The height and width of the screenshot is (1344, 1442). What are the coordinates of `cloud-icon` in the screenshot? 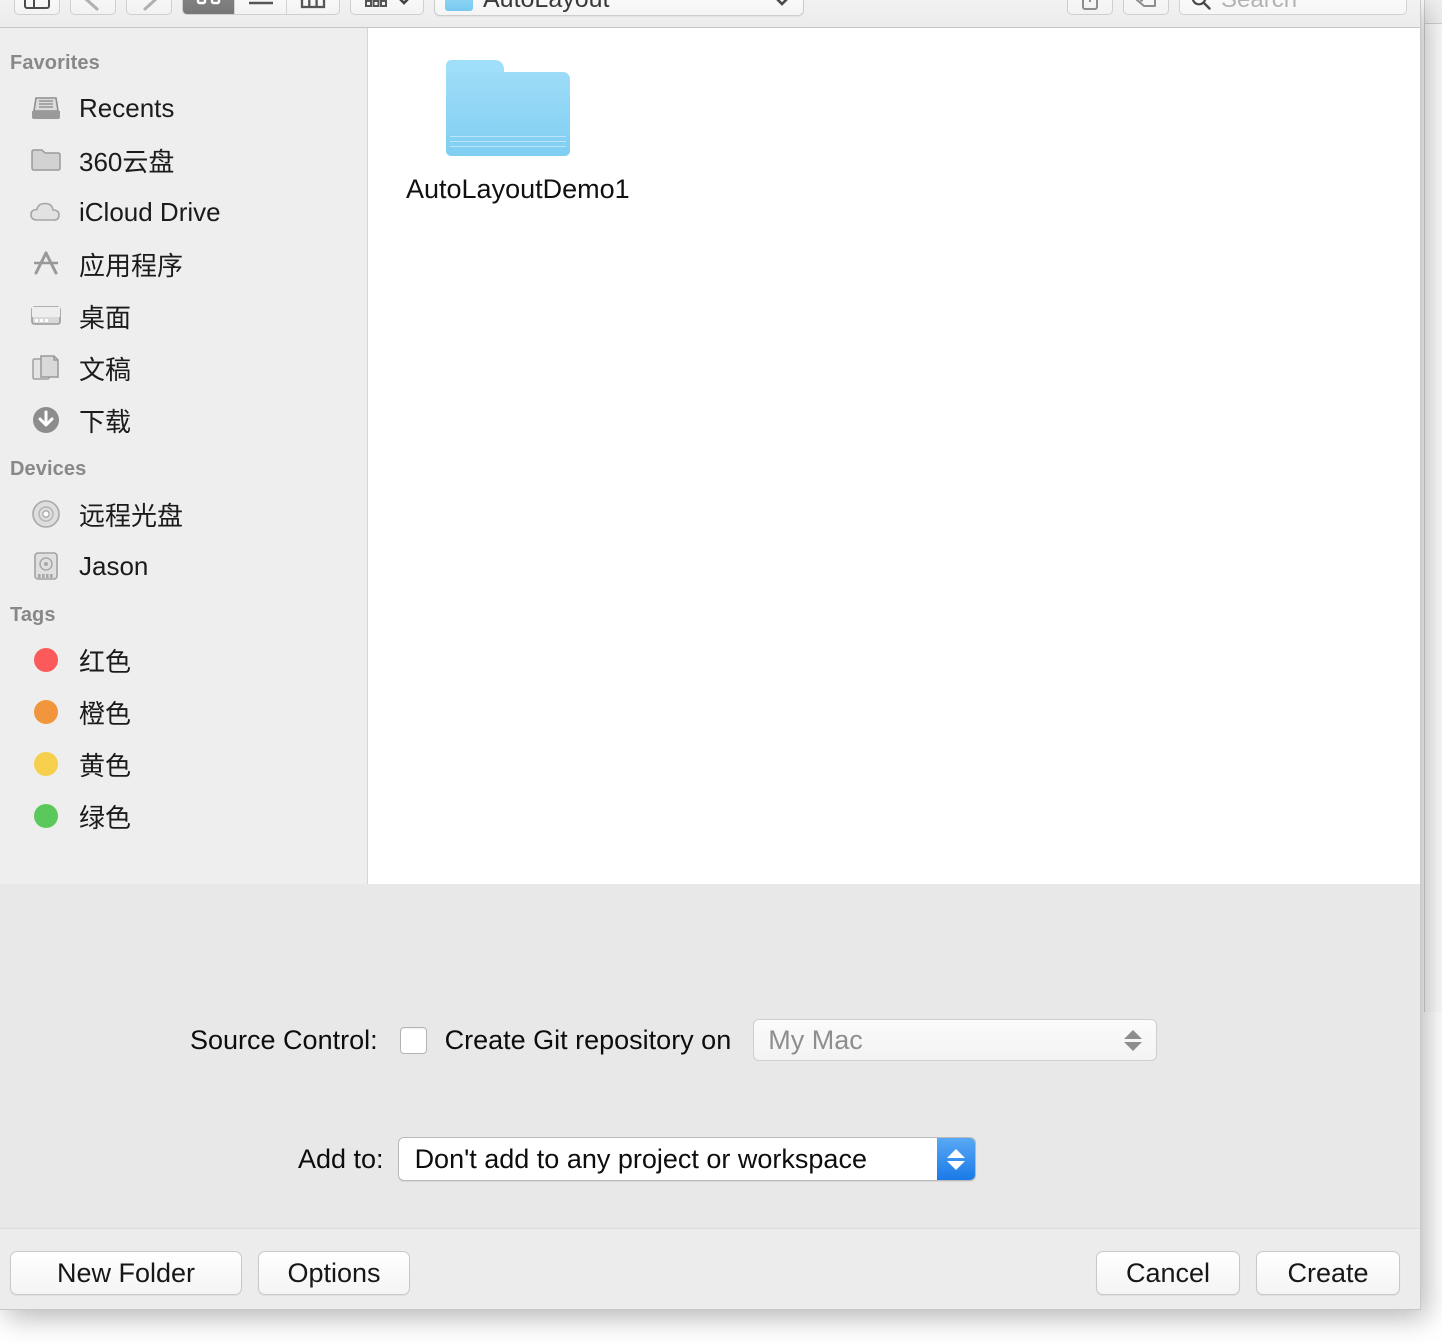 It's located at (46, 212).